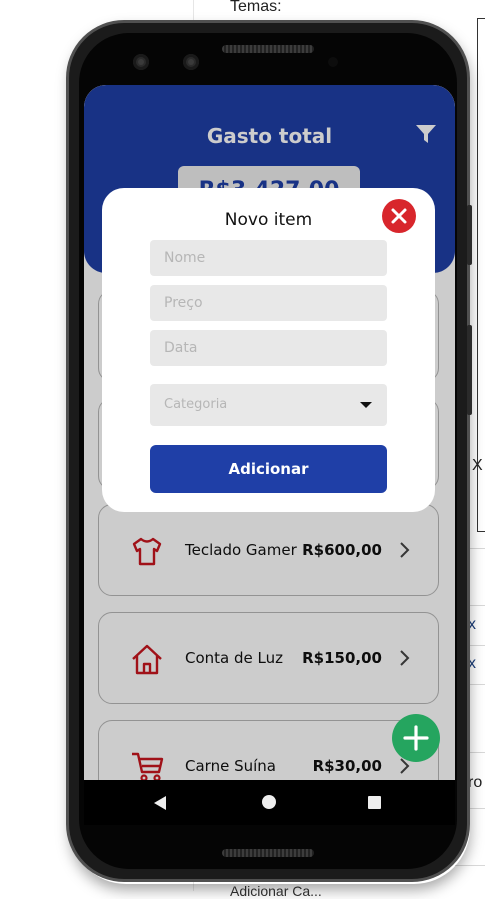 Image resolution: width=485 pixels, height=899 pixels. Describe the element at coordinates (470, 865) in the screenshot. I see `background-row-line` at that location.